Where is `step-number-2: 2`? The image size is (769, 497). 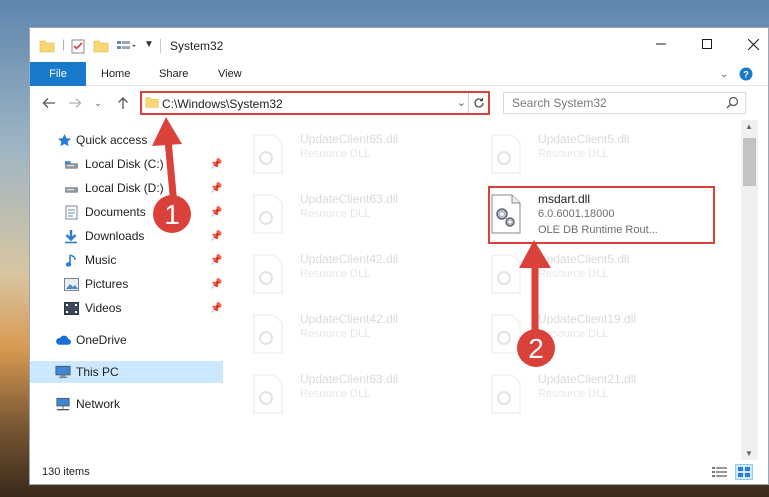
step-number-2: 2 is located at coordinates (536, 348).